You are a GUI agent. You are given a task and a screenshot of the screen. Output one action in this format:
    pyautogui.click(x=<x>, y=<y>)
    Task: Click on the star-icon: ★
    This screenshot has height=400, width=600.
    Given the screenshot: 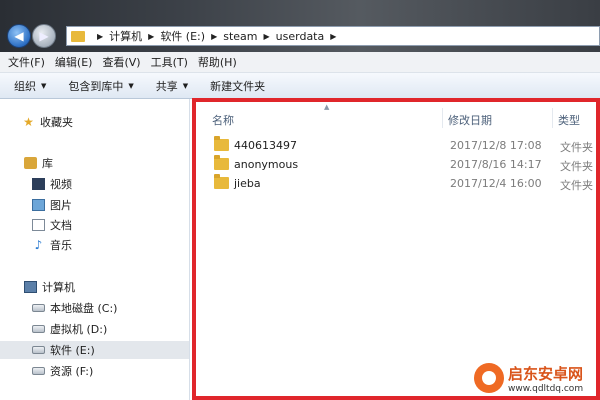 What is the action you would take?
    pyautogui.click(x=28, y=122)
    